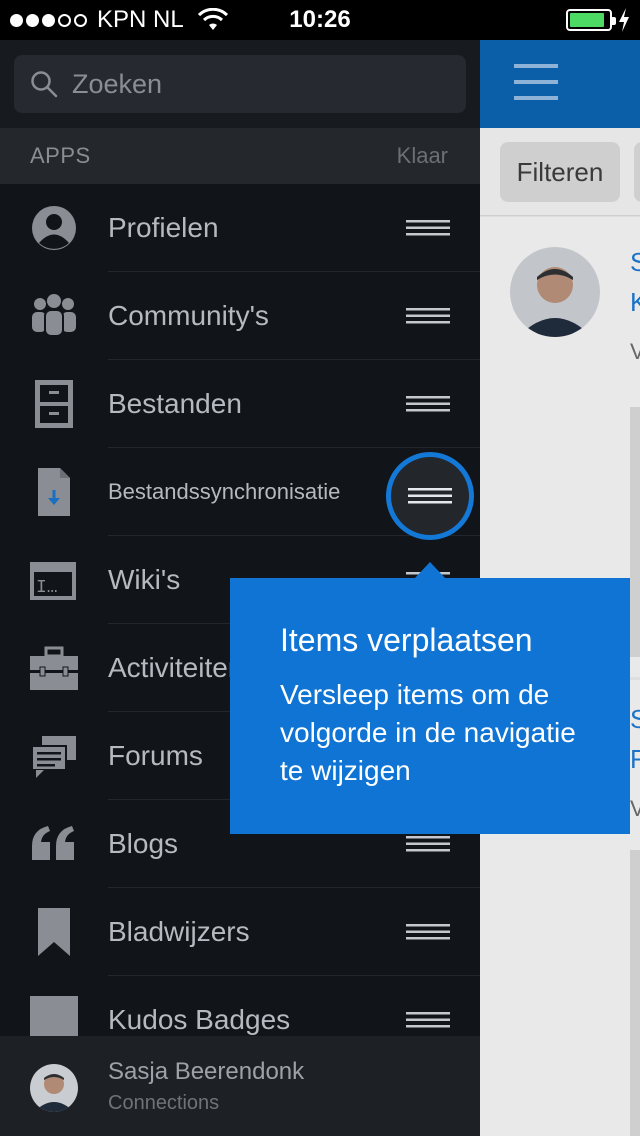  I want to click on filter-button: Filteren, so click(560, 172).